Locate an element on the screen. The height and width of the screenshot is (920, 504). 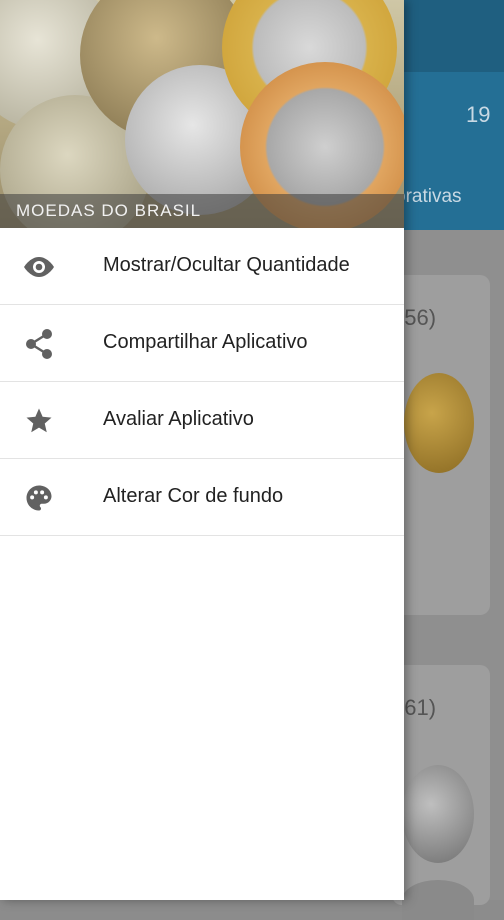
star-icon is located at coordinates (39, 421).